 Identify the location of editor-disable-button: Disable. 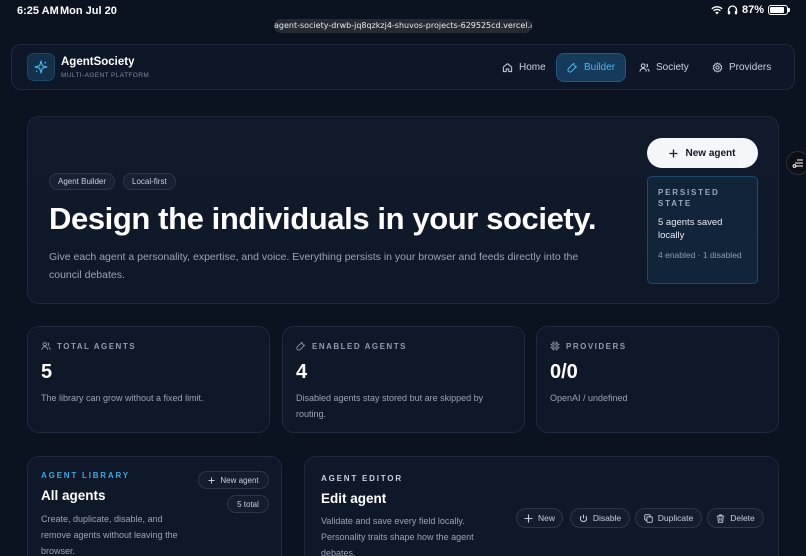
(600, 518).